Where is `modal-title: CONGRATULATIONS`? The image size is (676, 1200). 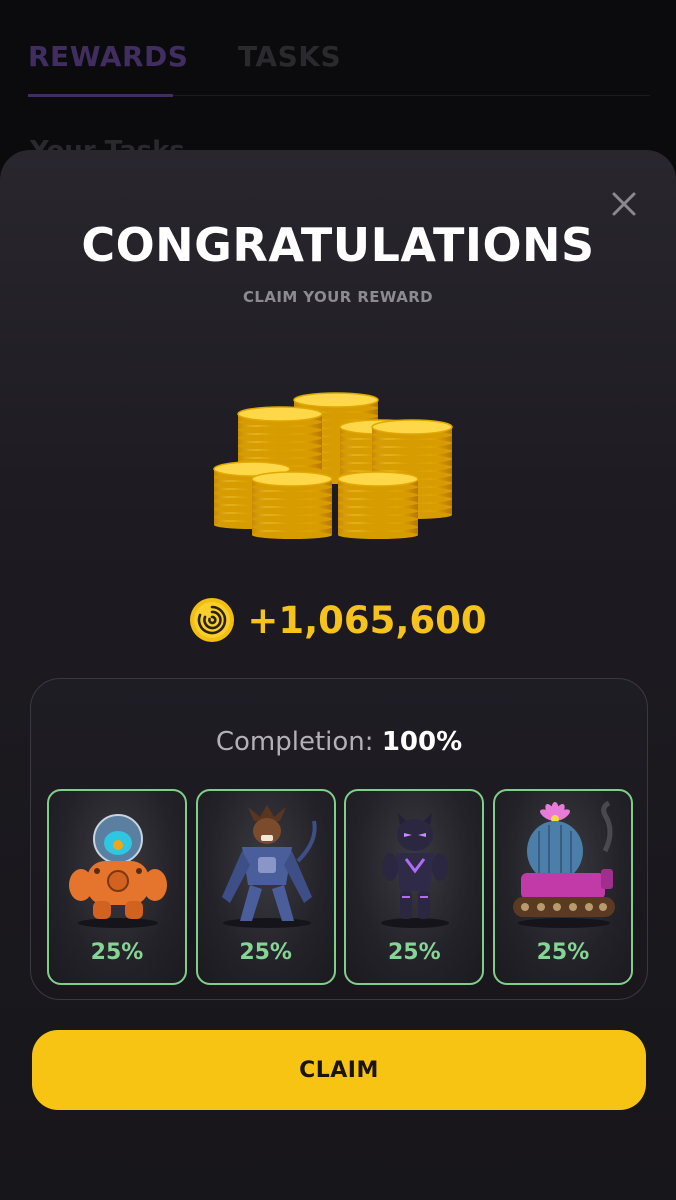 modal-title: CONGRATULATIONS is located at coordinates (338, 245).